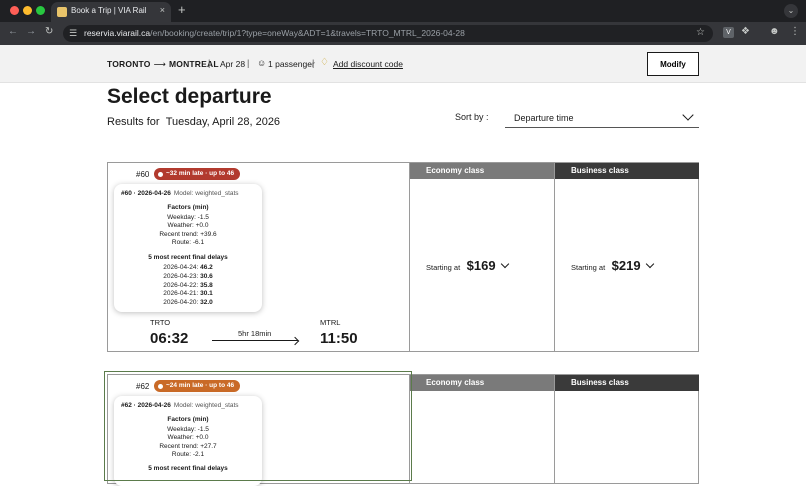 This screenshot has width=806, height=486. What do you see at coordinates (544, 118) in the screenshot?
I see `sort-selected-value: Departure time` at bounding box center [544, 118].